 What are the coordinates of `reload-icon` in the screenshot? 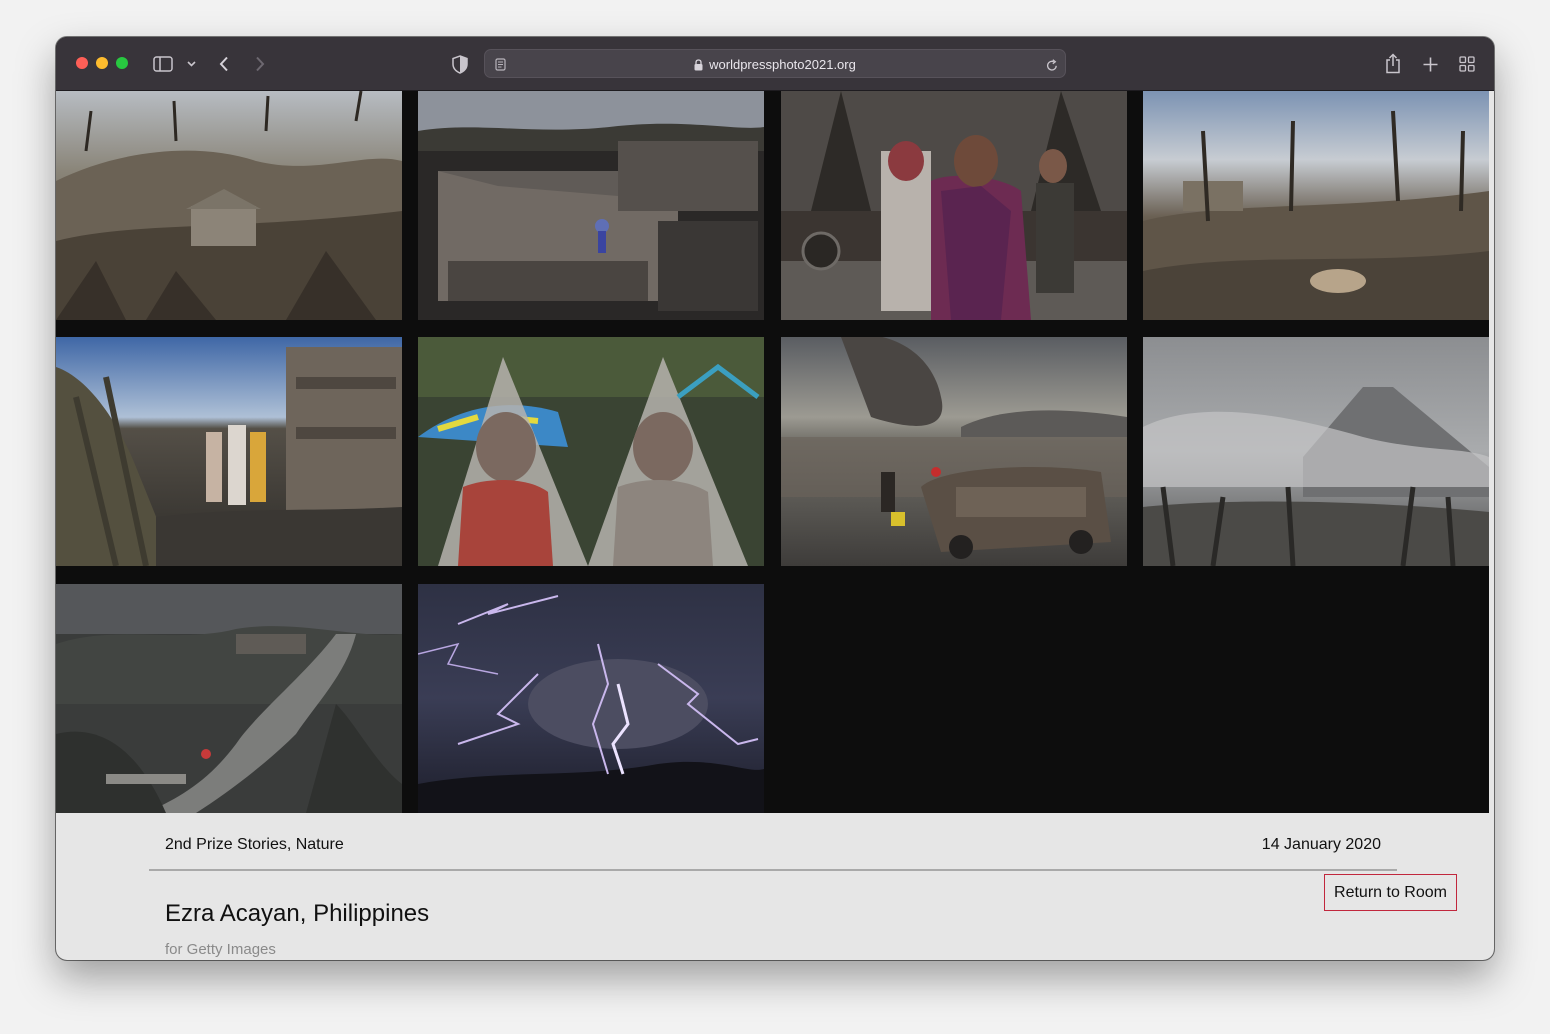 It's located at (1052, 65).